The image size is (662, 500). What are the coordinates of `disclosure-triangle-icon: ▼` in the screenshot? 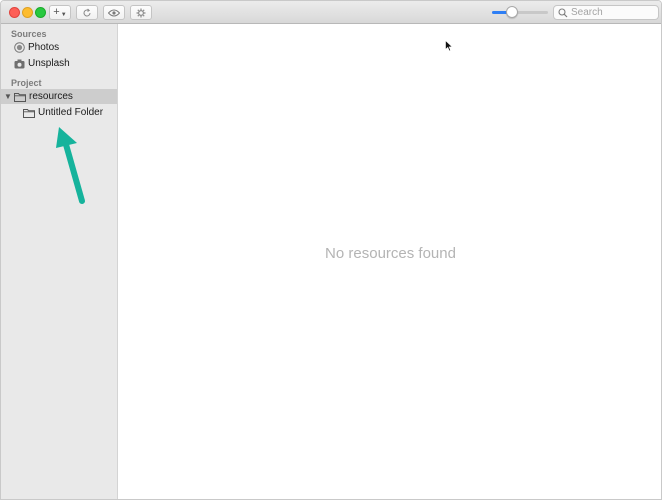 It's located at (8, 96).